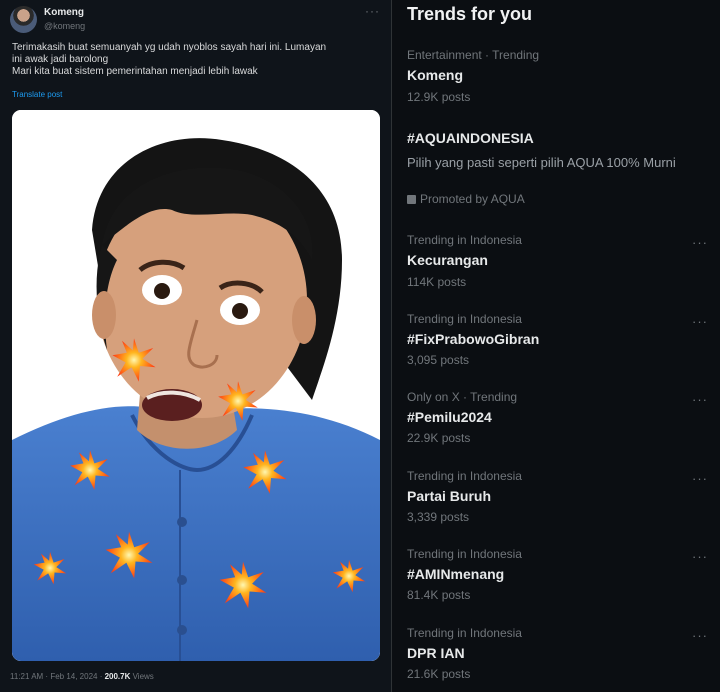 The height and width of the screenshot is (692, 720). Describe the element at coordinates (438, 517) in the screenshot. I see `trend-post-count: 3,339 posts` at that location.